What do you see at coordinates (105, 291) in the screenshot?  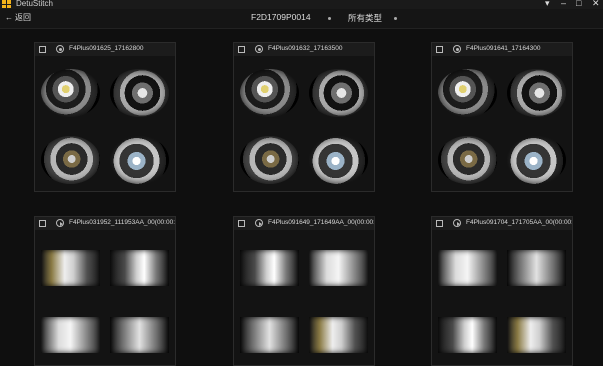 I see `media-card: F4Plus031952_111953AA_00(00:00:1` at bounding box center [105, 291].